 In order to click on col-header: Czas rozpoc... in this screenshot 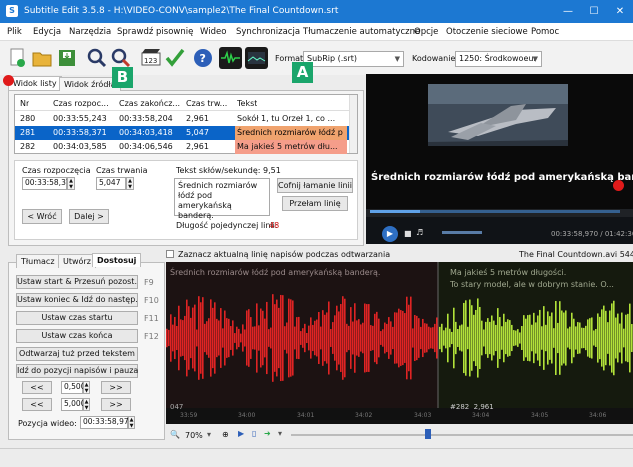, I will do `click(83, 103)`.